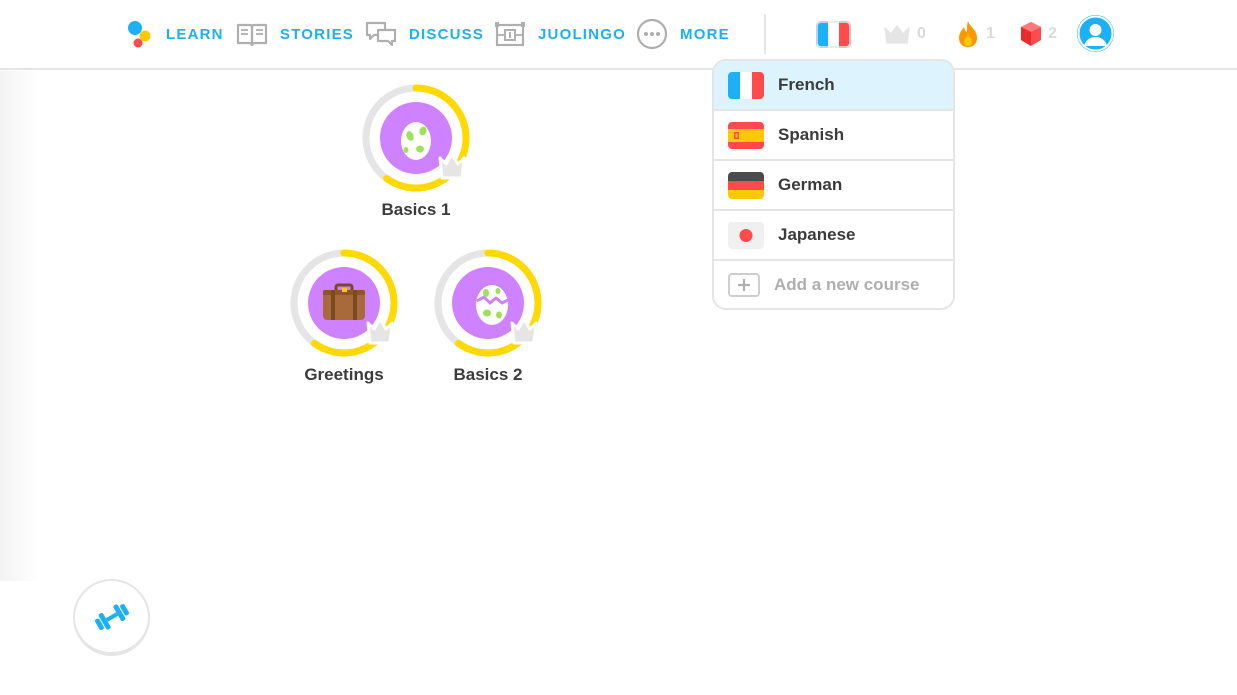 This screenshot has width=1237, height=695. What do you see at coordinates (252, 35) in the screenshot?
I see `book-icon` at bounding box center [252, 35].